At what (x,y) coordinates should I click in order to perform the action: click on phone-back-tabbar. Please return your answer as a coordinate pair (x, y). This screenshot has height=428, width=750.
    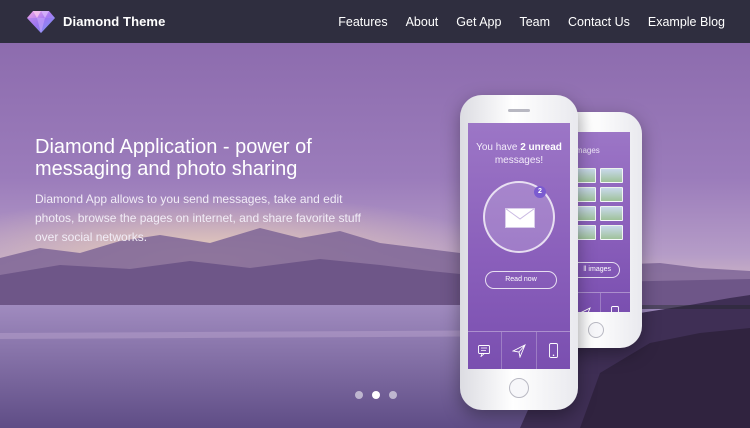
    Looking at the image, I should click on (600, 302).